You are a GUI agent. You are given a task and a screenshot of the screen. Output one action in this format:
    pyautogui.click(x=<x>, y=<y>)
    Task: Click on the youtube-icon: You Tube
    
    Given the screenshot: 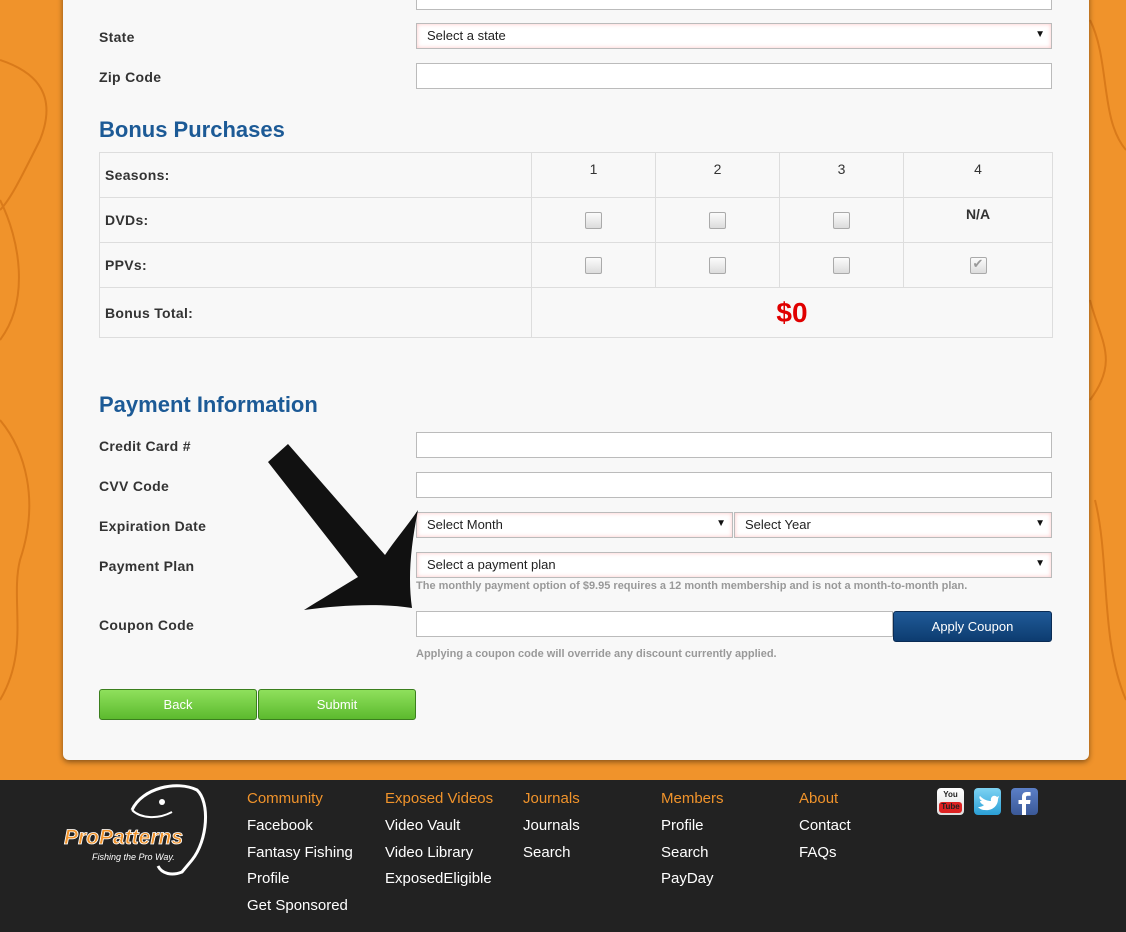 What is the action you would take?
    pyautogui.click(x=950, y=801)
    